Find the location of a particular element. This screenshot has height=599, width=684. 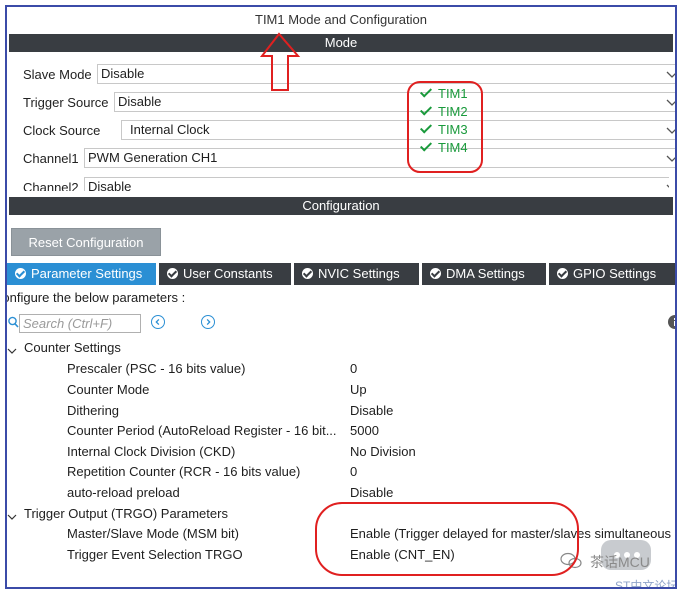

wechat-icon is located at coordinates (571, 560).